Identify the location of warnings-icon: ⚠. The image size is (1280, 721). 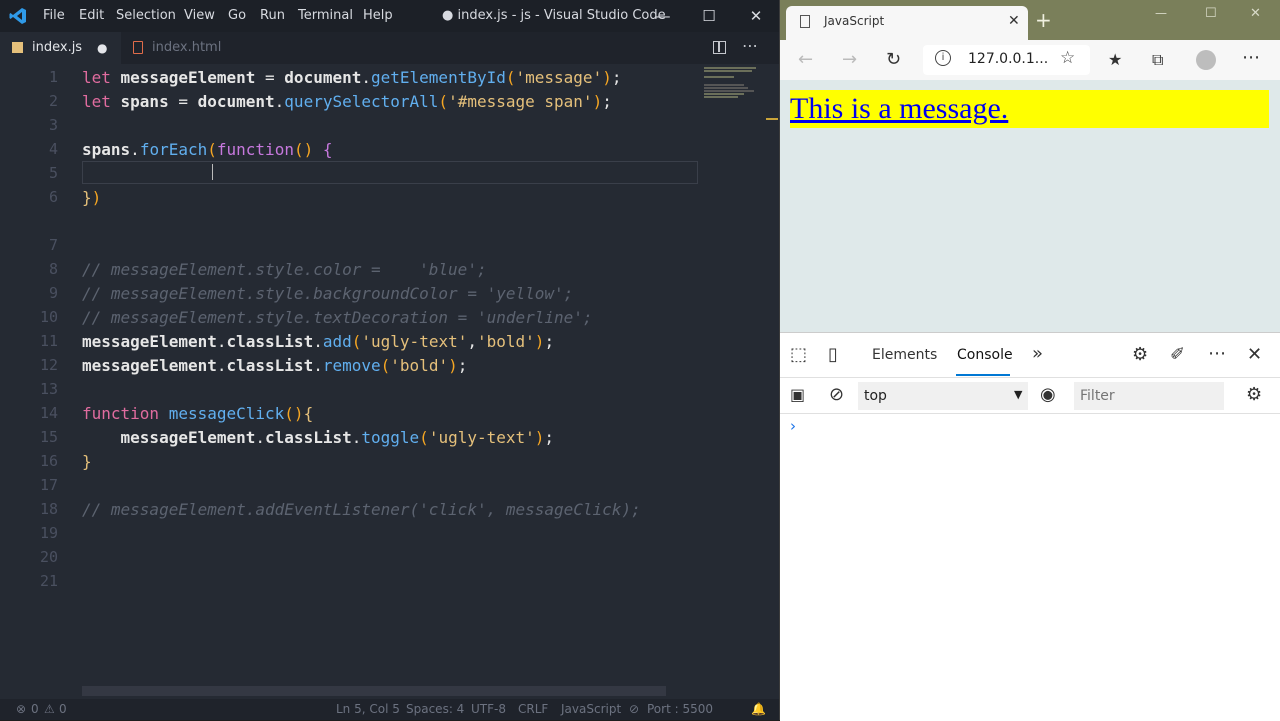
(49, 709).